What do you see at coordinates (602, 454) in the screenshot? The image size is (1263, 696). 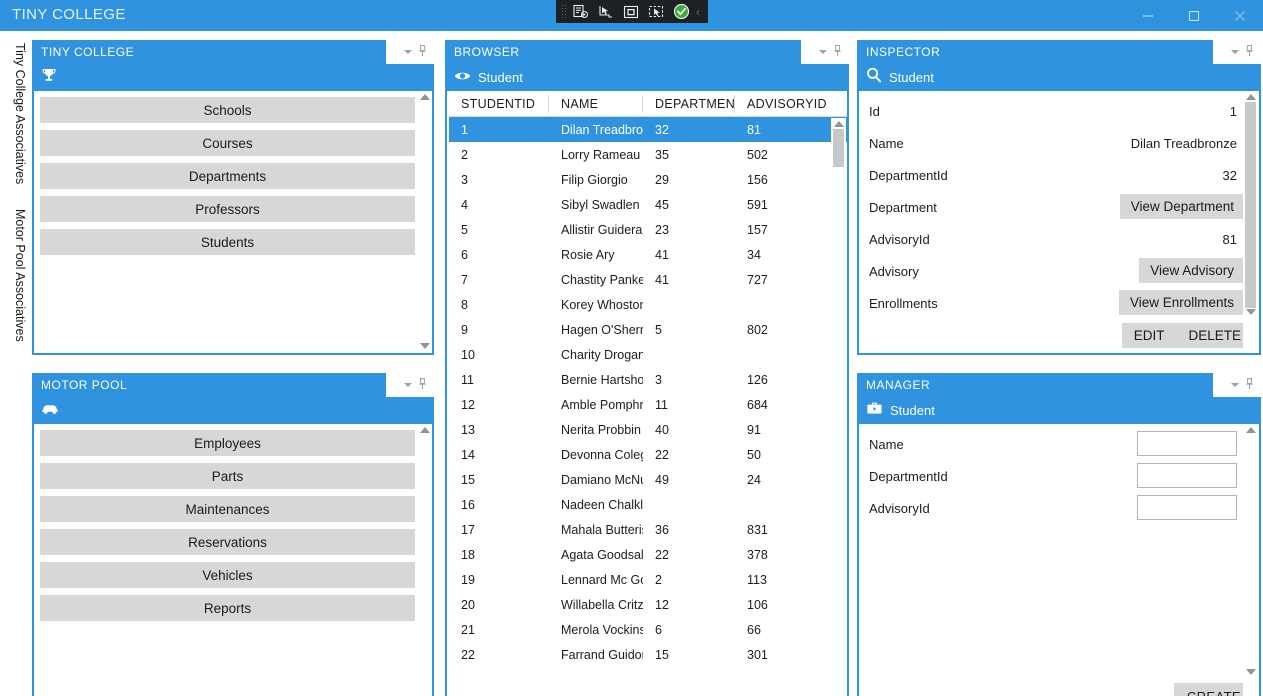 I see `cell-name: Devonna Colegr` at bounding box center [602, 454].